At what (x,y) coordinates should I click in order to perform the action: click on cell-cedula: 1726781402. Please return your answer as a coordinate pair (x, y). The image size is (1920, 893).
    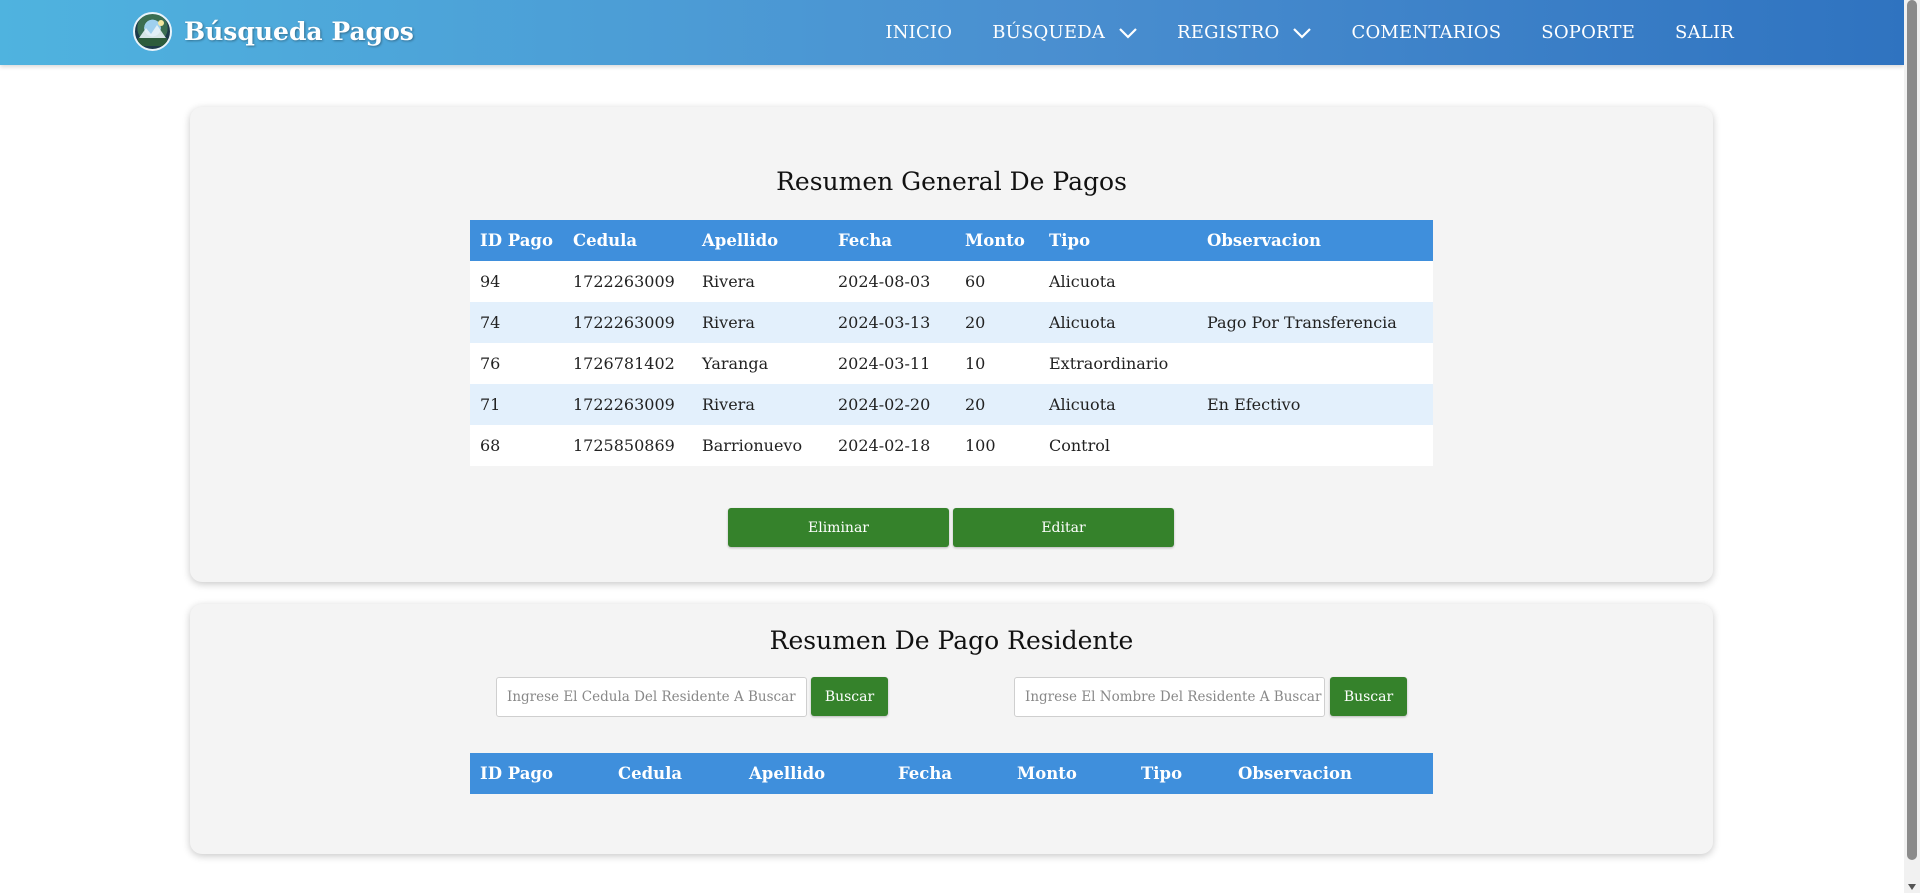
    Looking at the image, I should click on (624, 363).